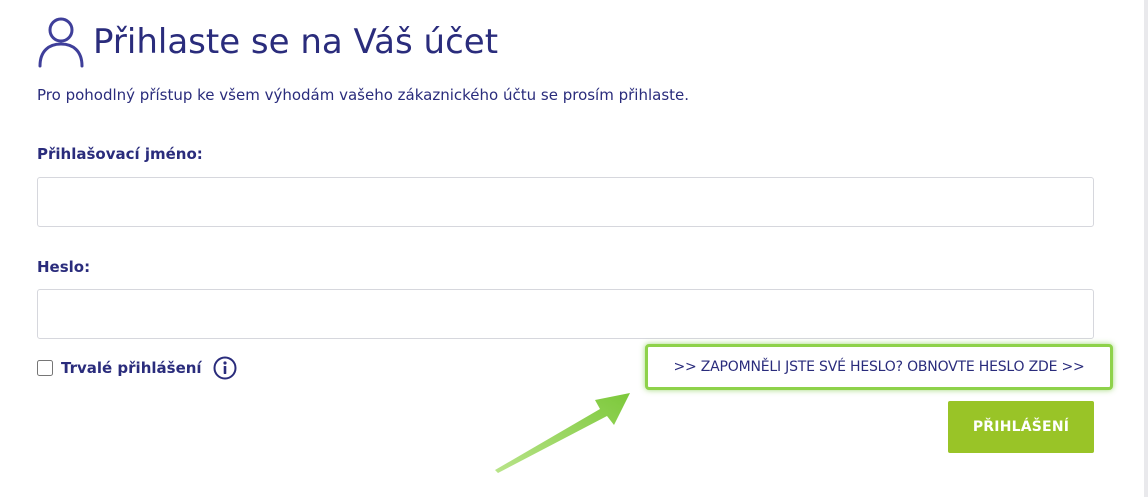 The height and width of the screenshot is (497, 1148). What do you see at coordinates (565, 314) in the screenshot?
I see `password-input` at bounding box center [565, 314].